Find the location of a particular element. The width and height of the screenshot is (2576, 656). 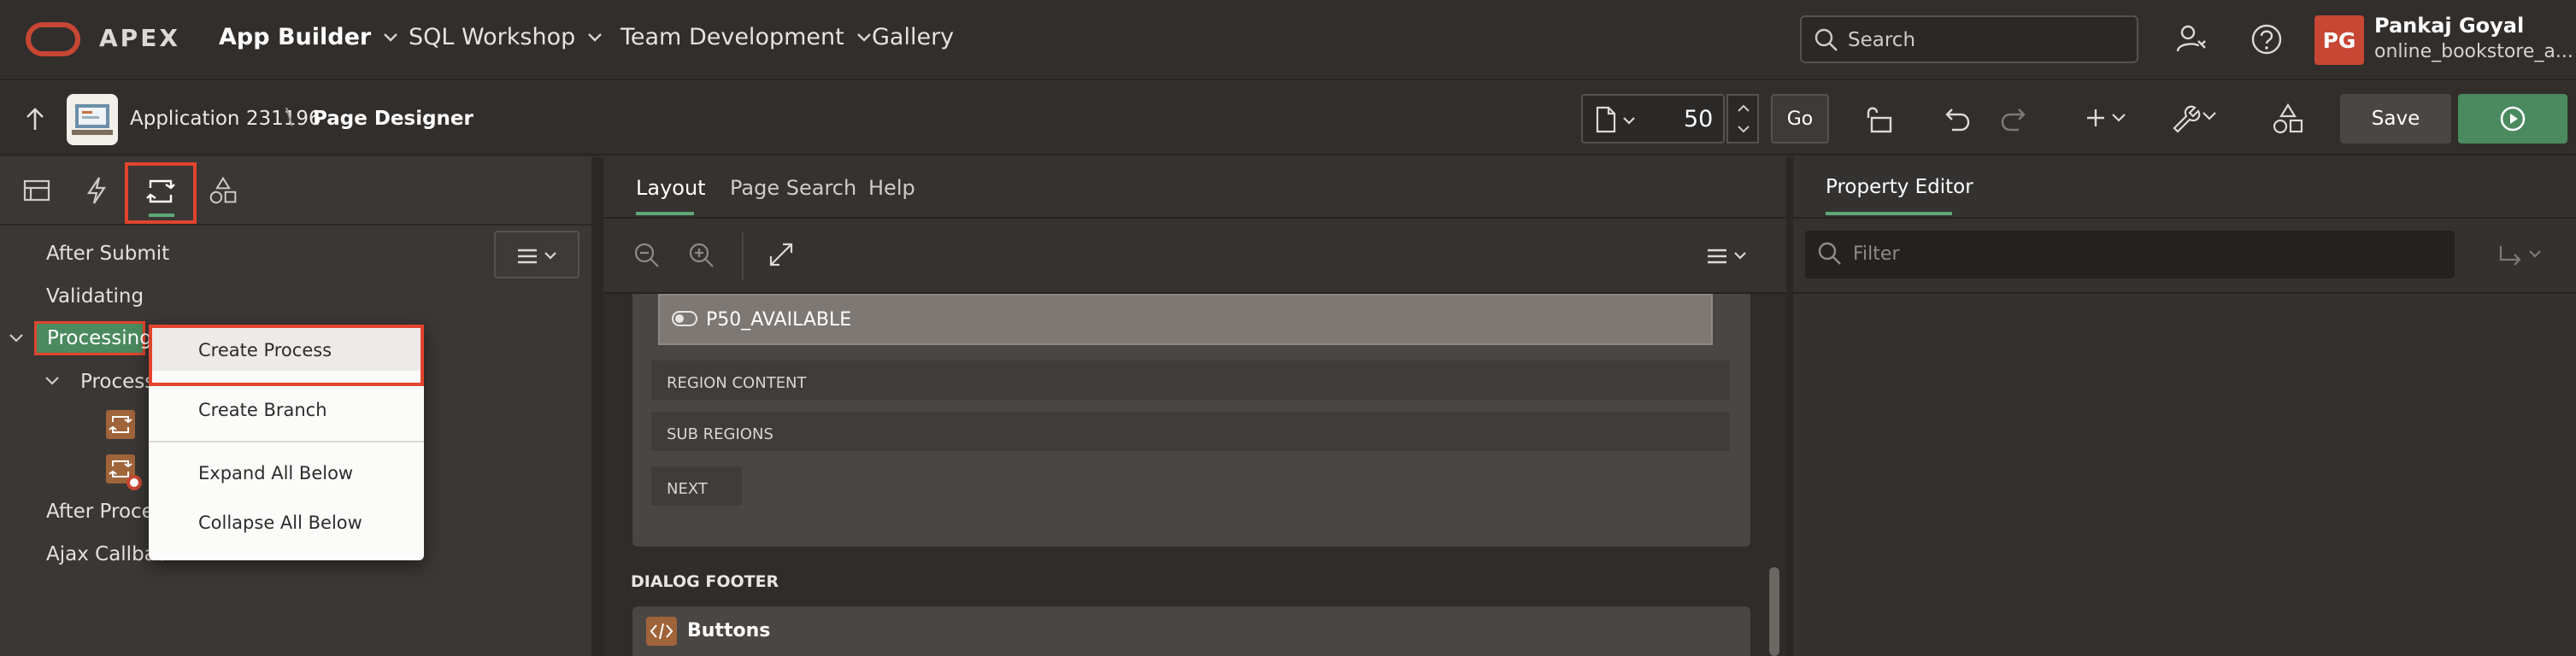

filter-input: Filter is located at coordinates (2130, 254).